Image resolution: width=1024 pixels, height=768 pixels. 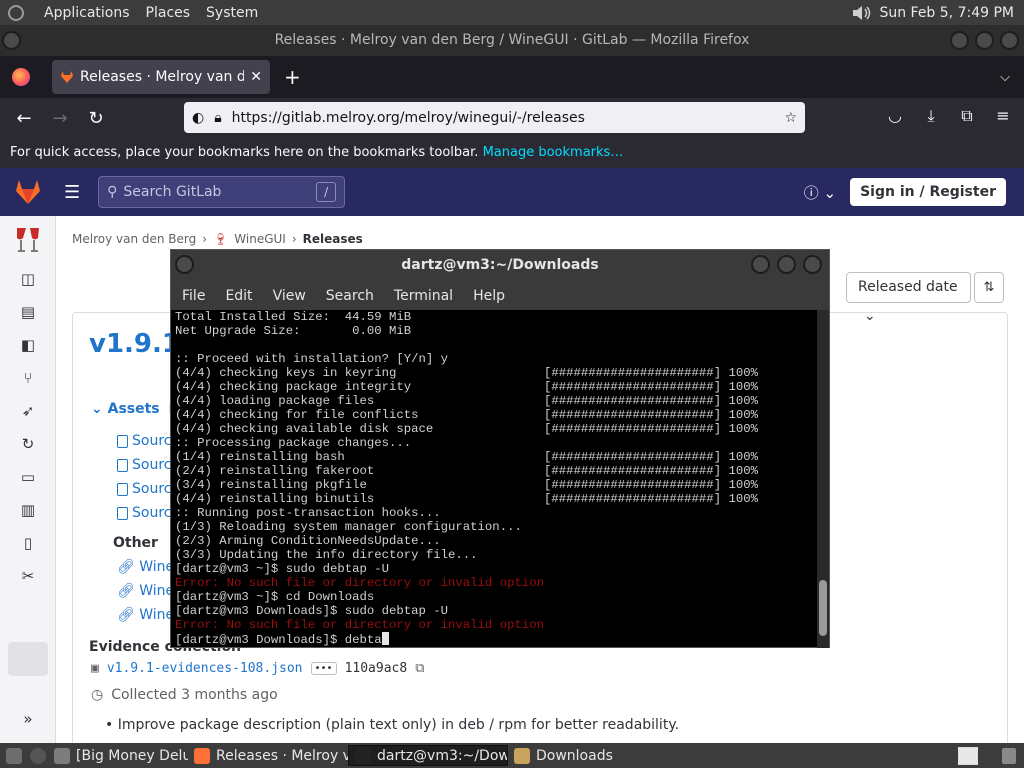 What do you see at coordinates (946, 13) in the screenshot?
I see `clock: Sun Feb 5, 7:49 PM` at bounding box center [946, 13].